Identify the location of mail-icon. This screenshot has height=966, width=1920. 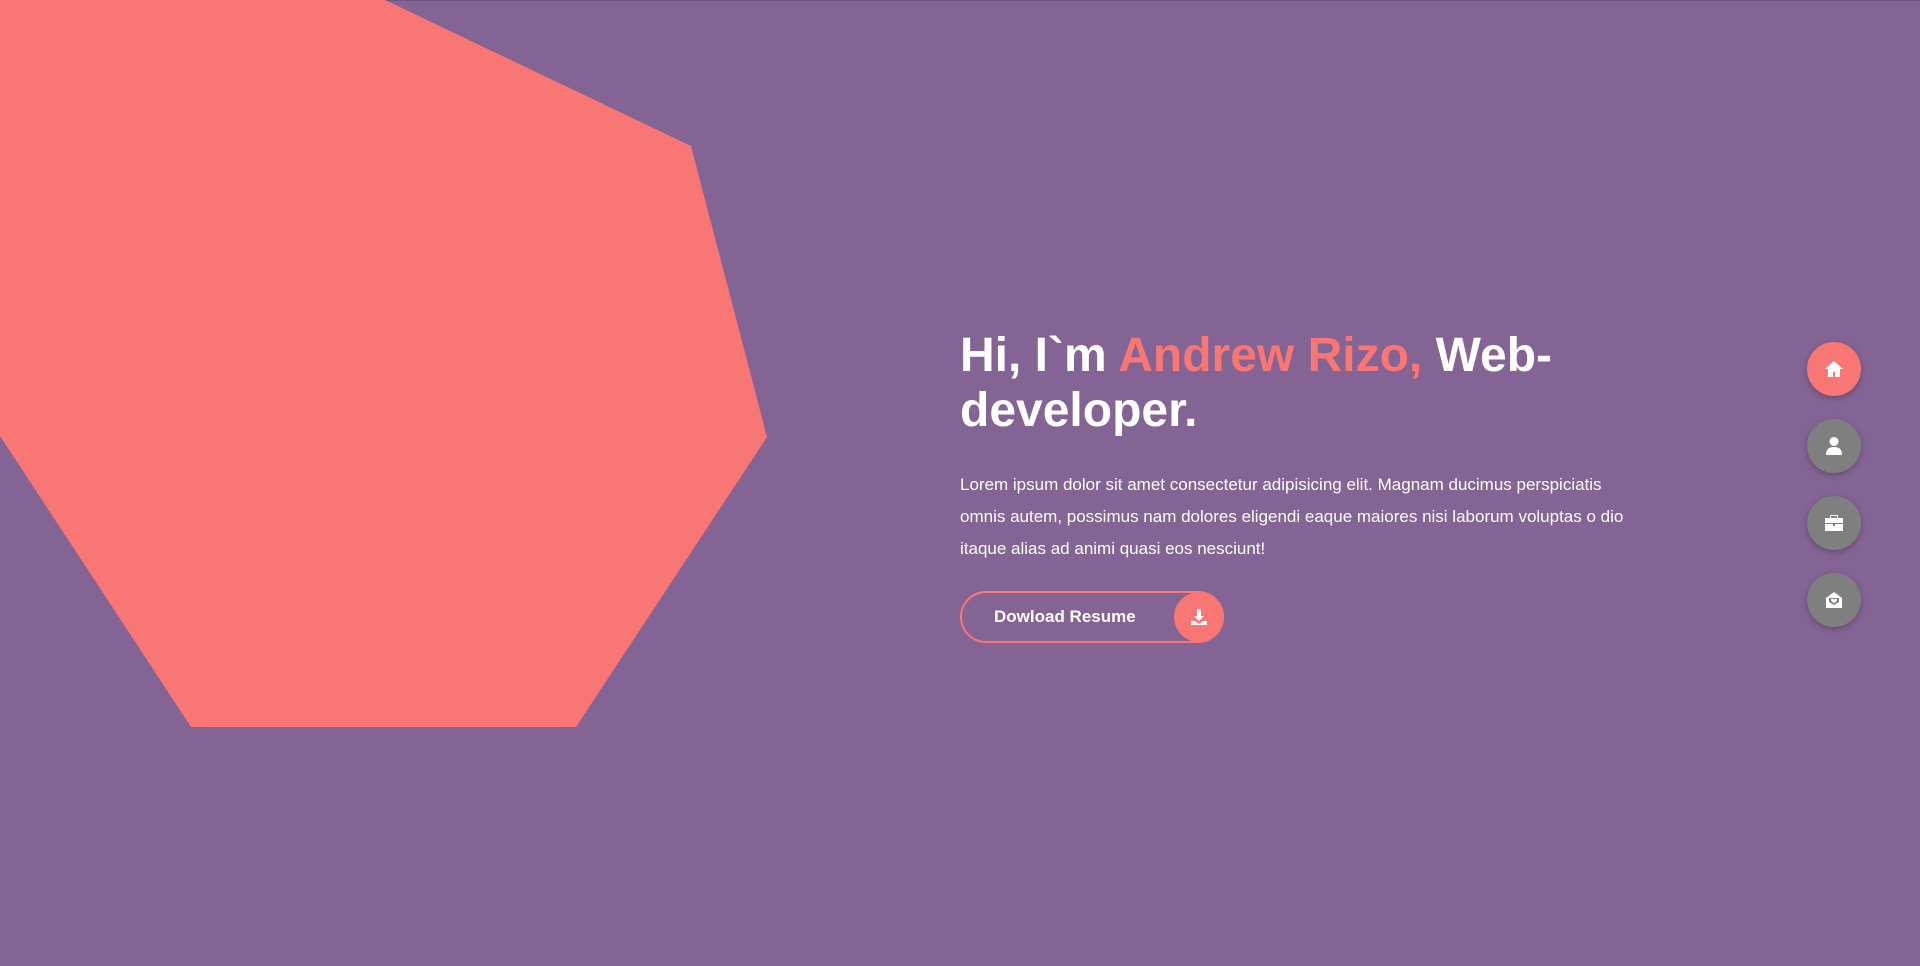
(1834, 600).